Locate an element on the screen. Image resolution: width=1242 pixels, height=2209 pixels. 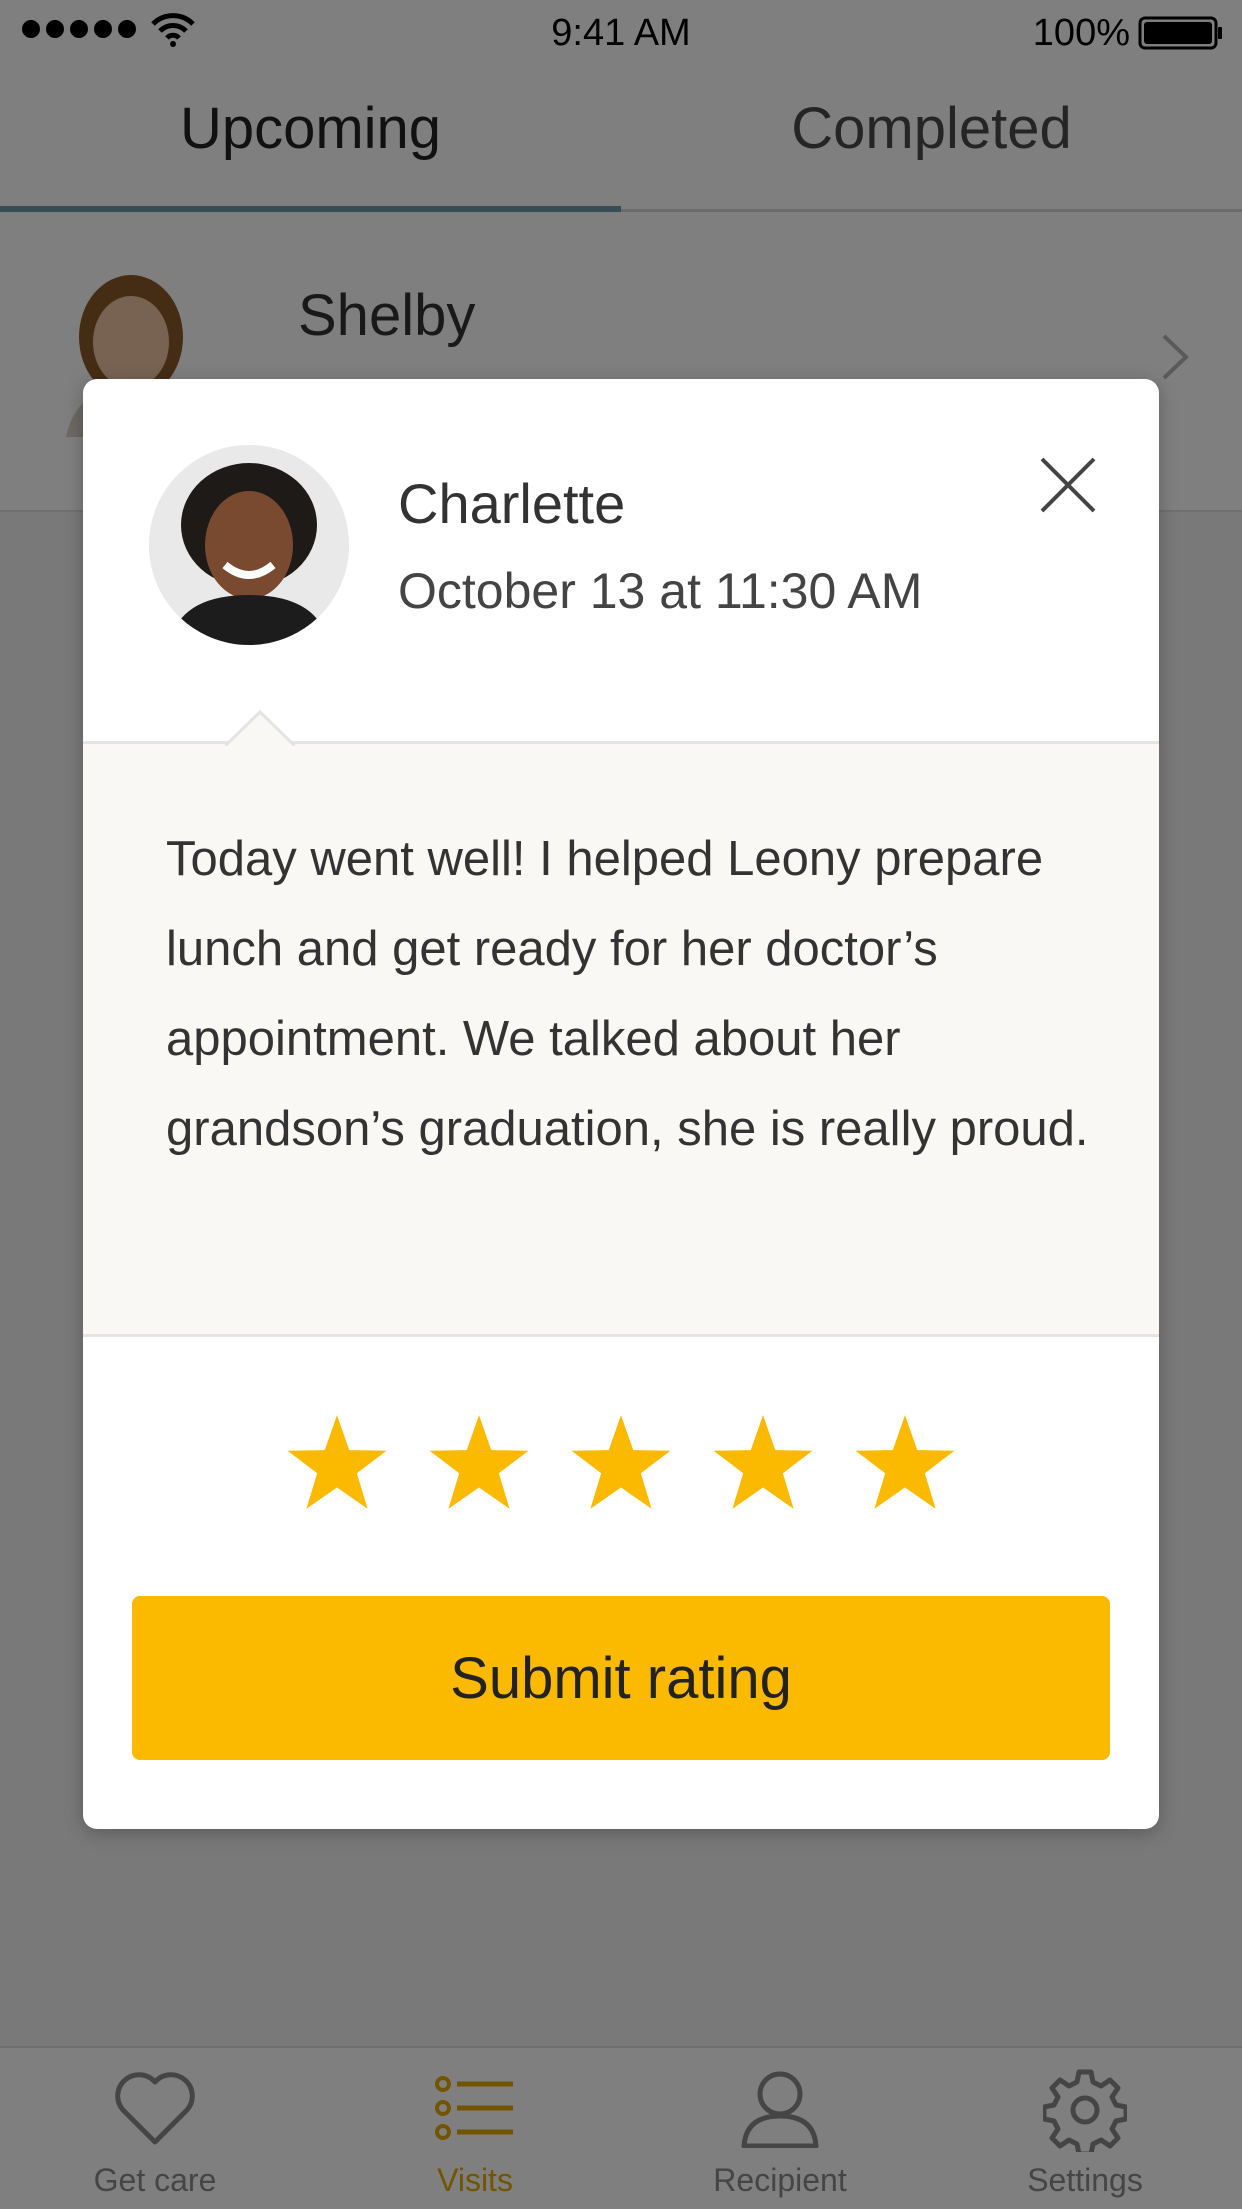
star-rating is located at coordinates (621, 1471).